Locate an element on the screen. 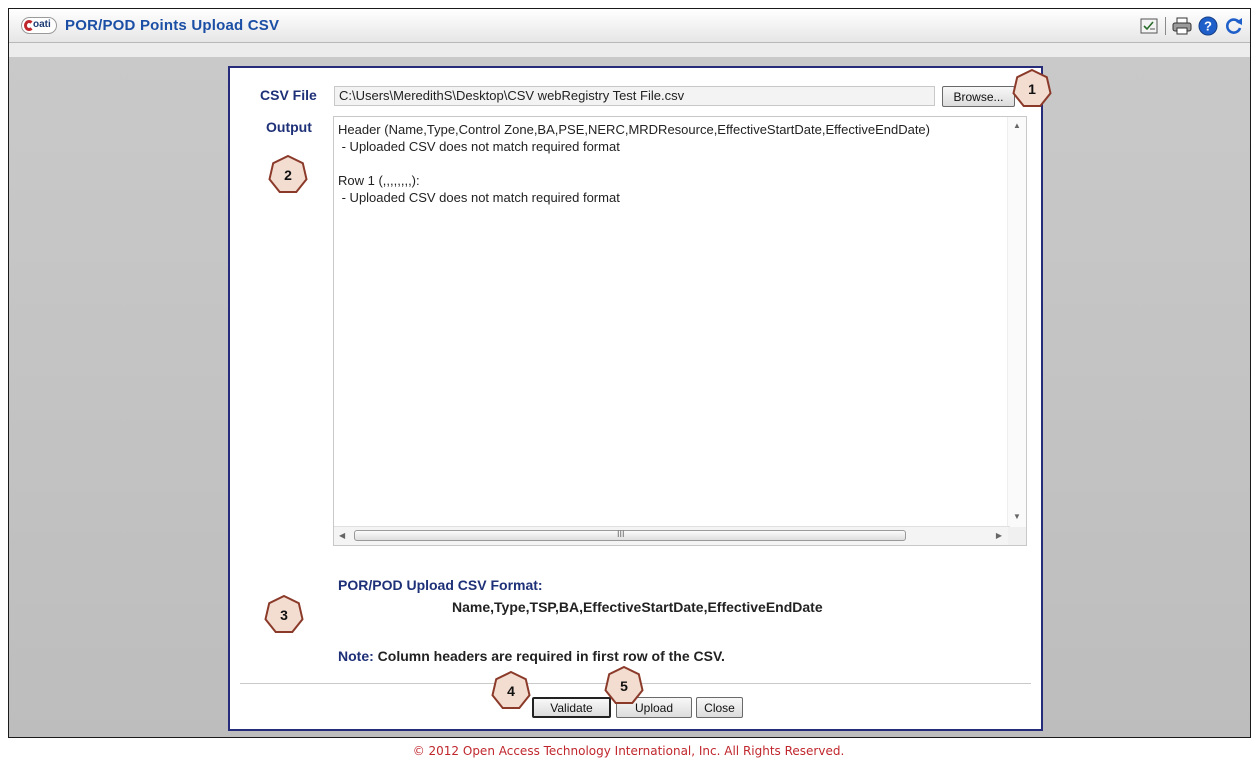 This screenshot has width=1257, height=763. vertical-scrollbar: ▲ ▼ is located at coordinates (1016, 322).